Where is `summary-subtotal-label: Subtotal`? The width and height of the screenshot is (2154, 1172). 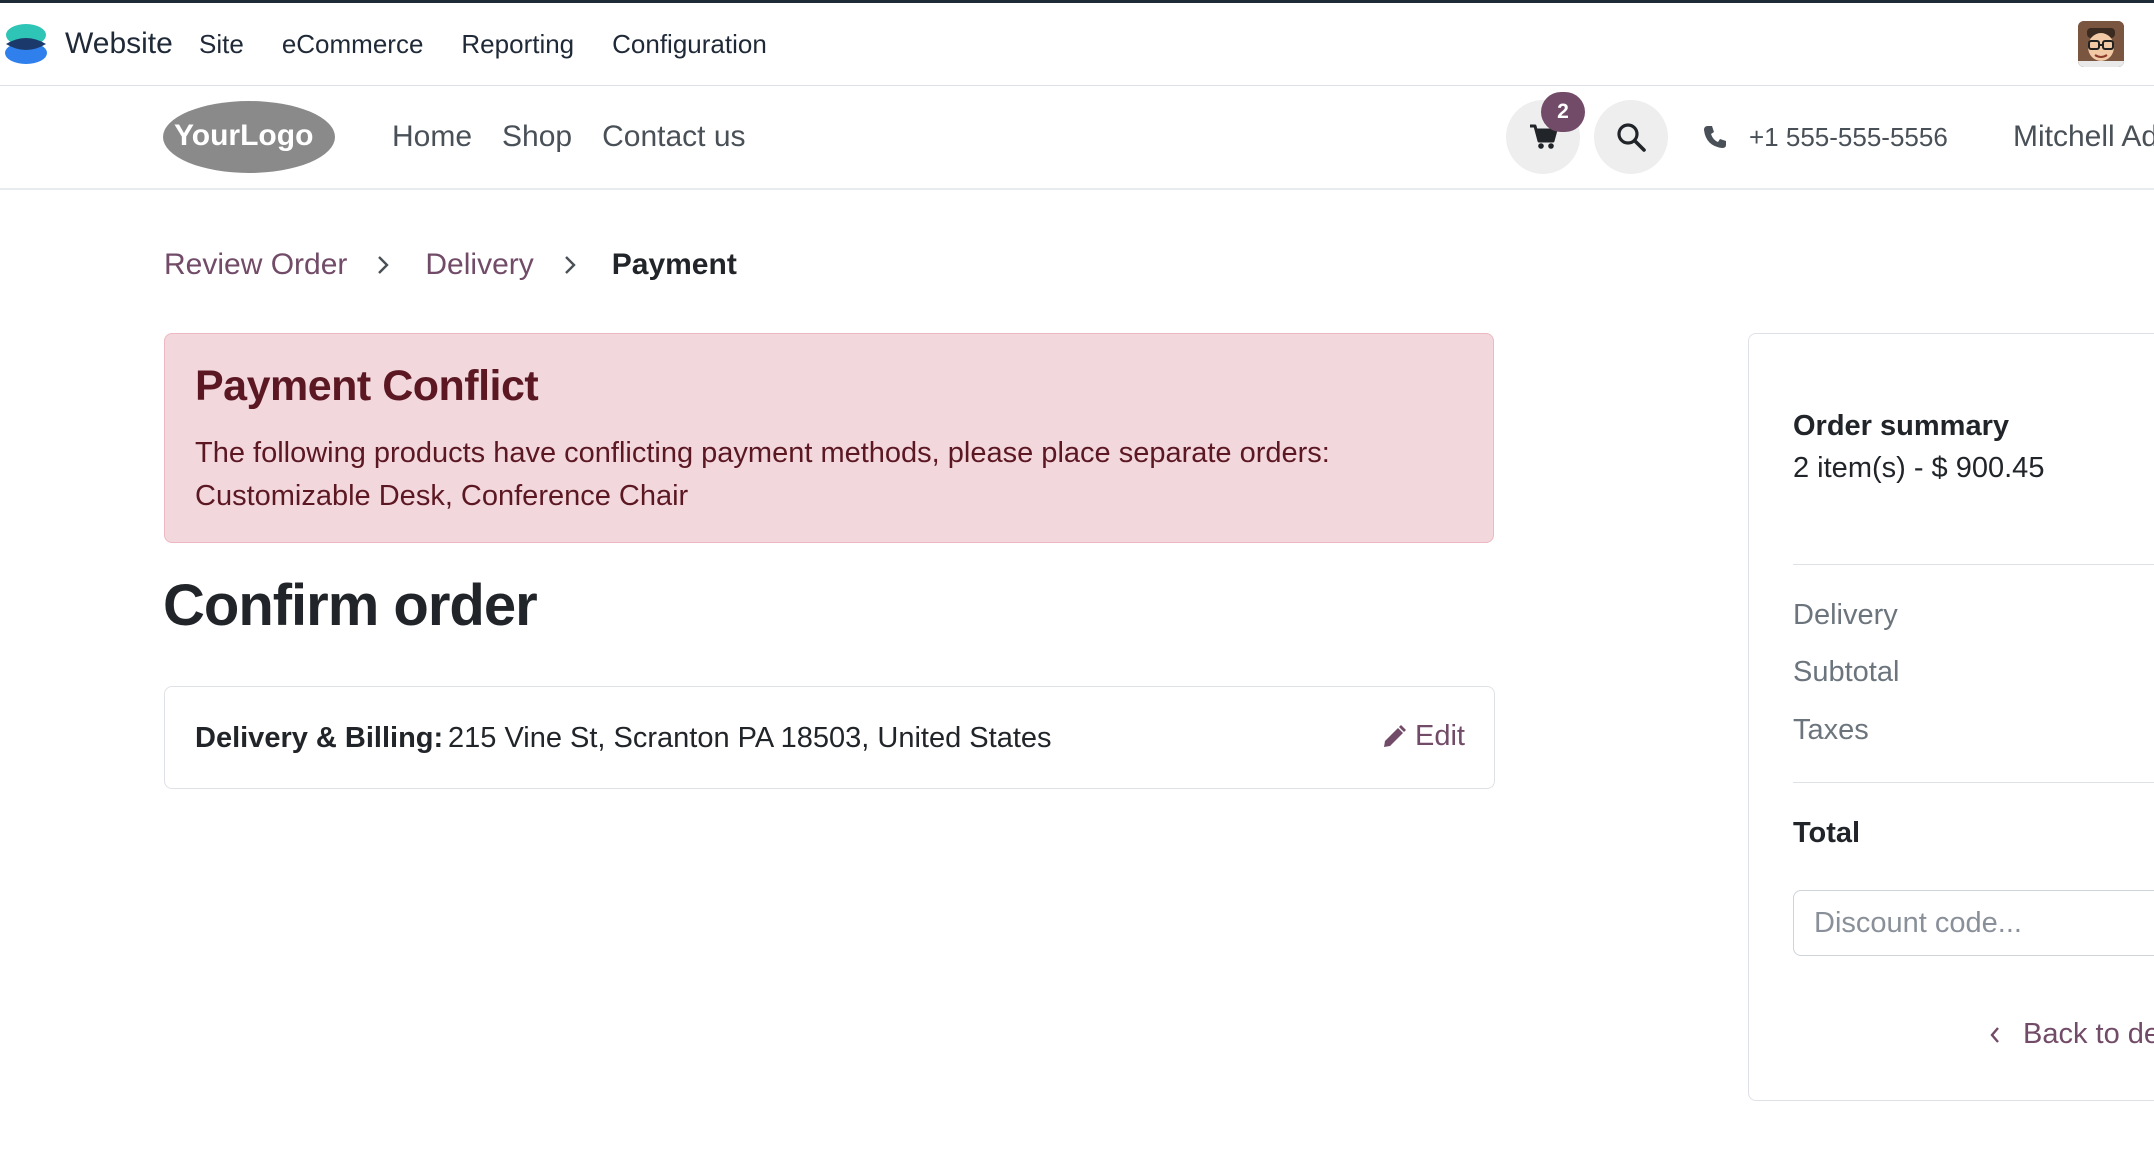 summary-subtotal-label: Subtotal is located at coordinates (1846, 672).